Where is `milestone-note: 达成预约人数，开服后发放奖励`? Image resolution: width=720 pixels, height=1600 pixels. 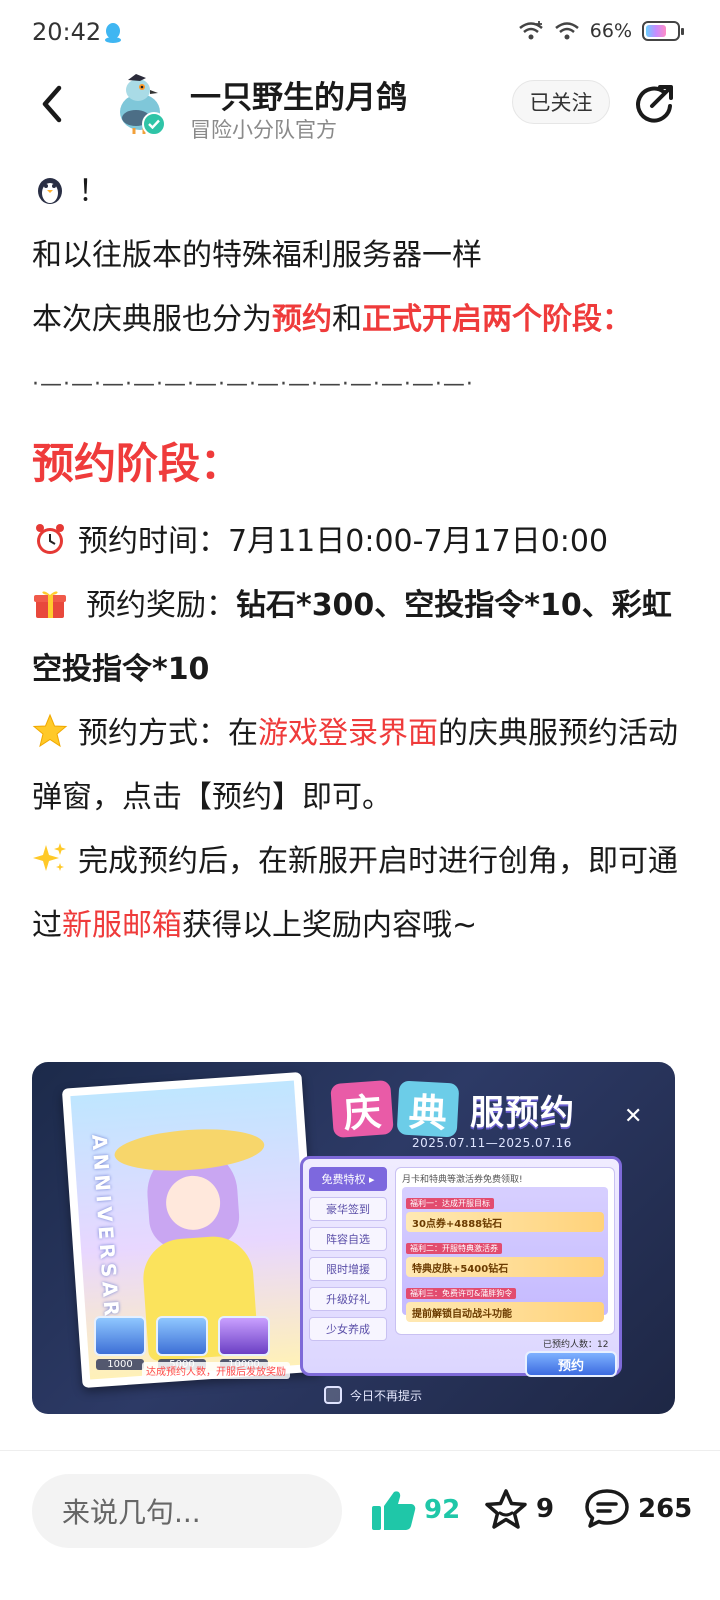
milestone-note: 达成预约人数，开服后发放奖励 is located at coordinates (216, 1370).